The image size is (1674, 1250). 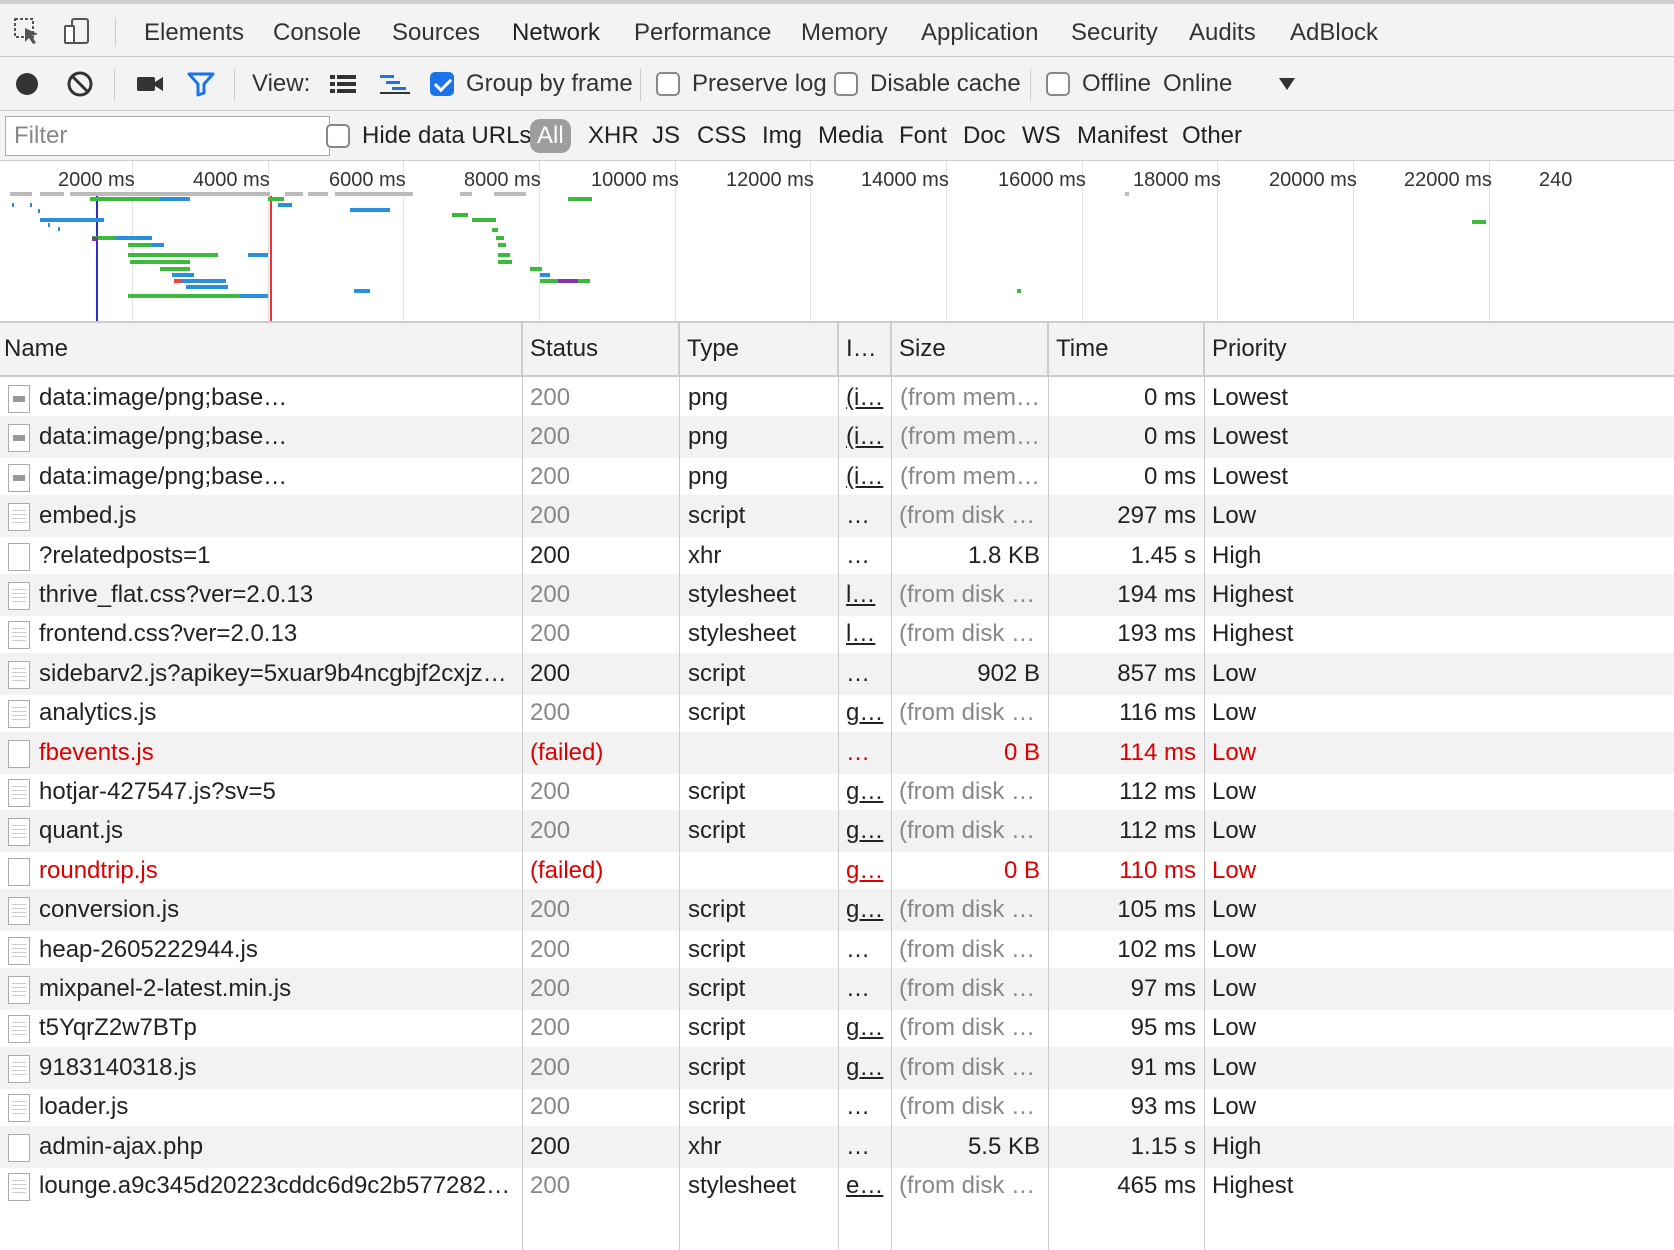 I want to click on cell-name: ?relatedposts=1, so click(x=278, y=556).